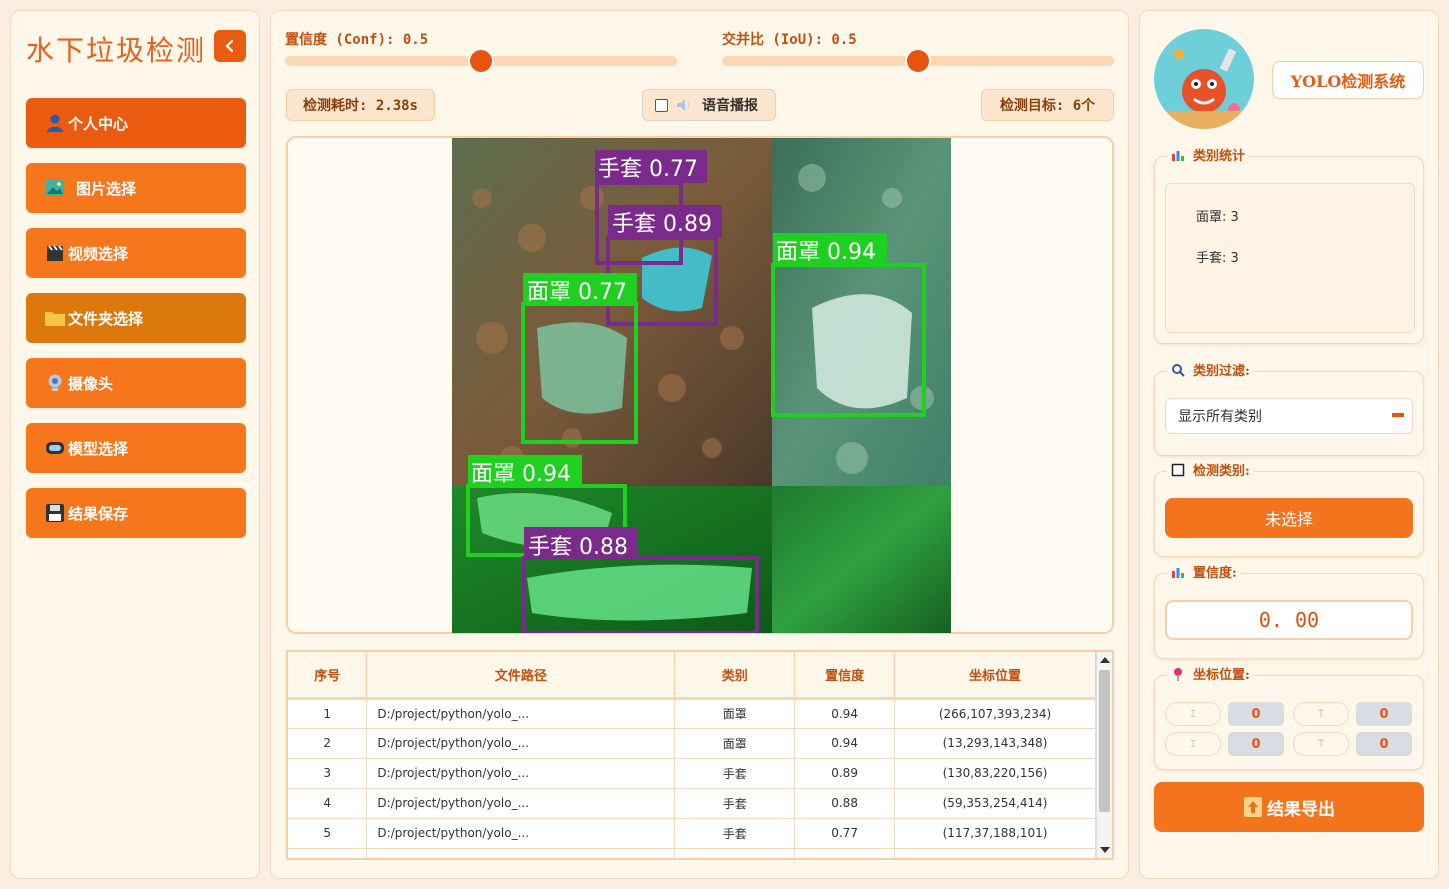 The height and width of the screenshot is (889, 1449). I want to click on stat-item: 手套: 3, so click(1217, 258).